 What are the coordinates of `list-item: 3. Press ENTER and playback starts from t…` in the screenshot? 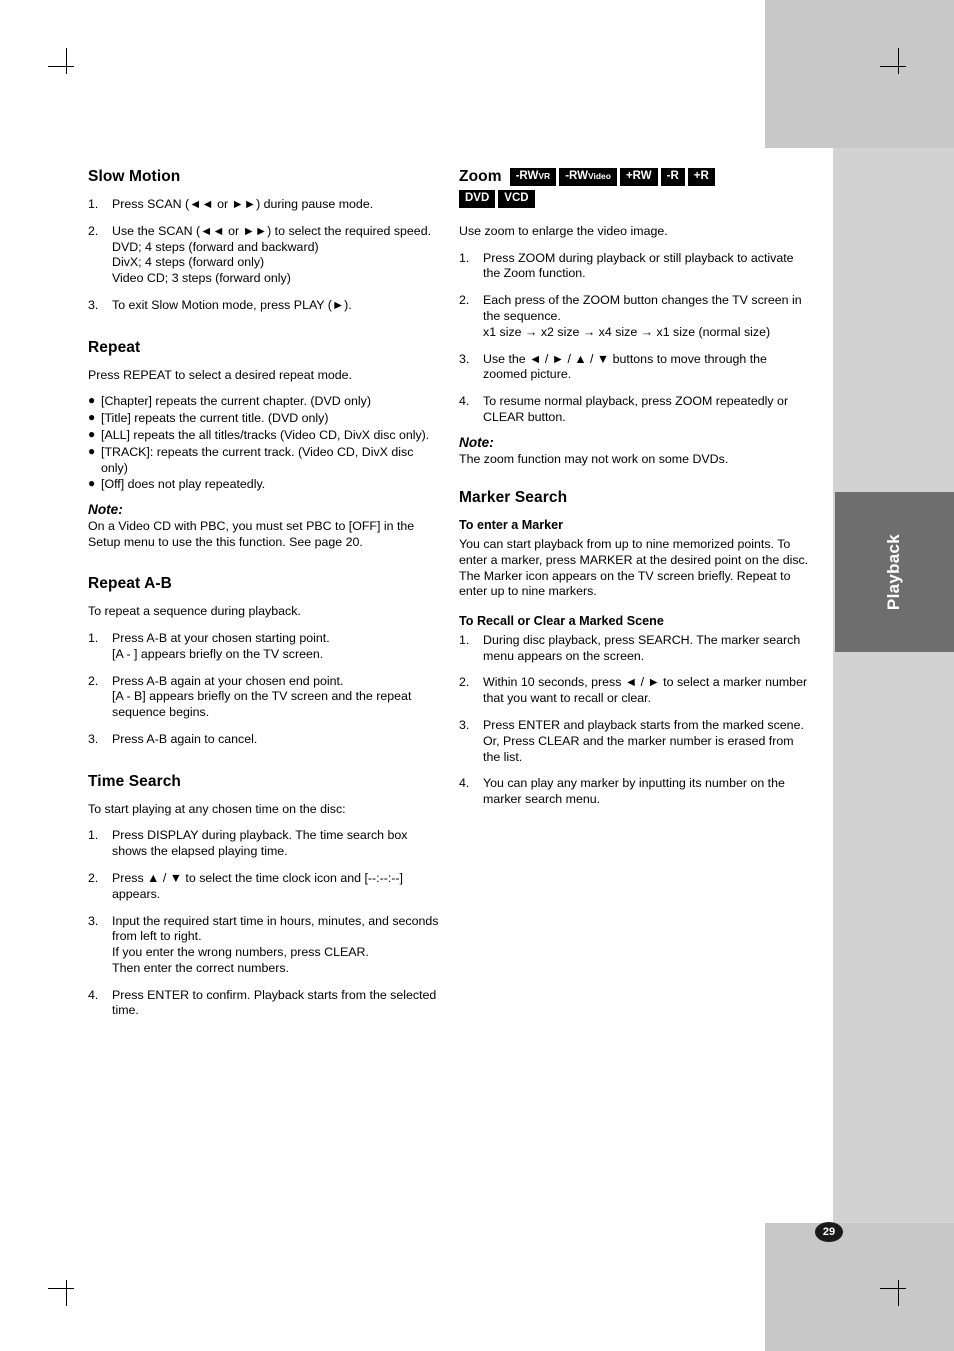 It's located at (635, 741).